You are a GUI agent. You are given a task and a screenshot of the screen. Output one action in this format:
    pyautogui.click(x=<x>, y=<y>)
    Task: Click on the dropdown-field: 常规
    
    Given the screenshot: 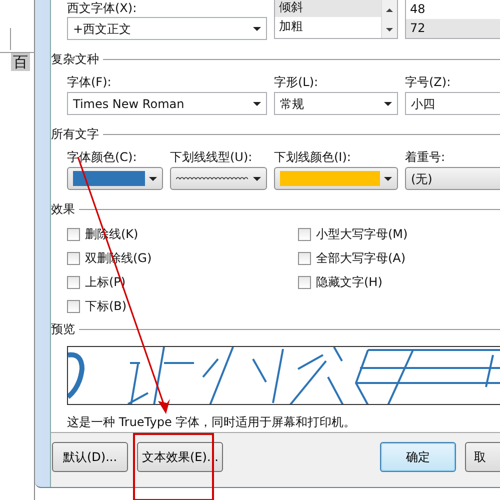 What is the action you would take?
    pyautogui.click(x=336, y=103)
    